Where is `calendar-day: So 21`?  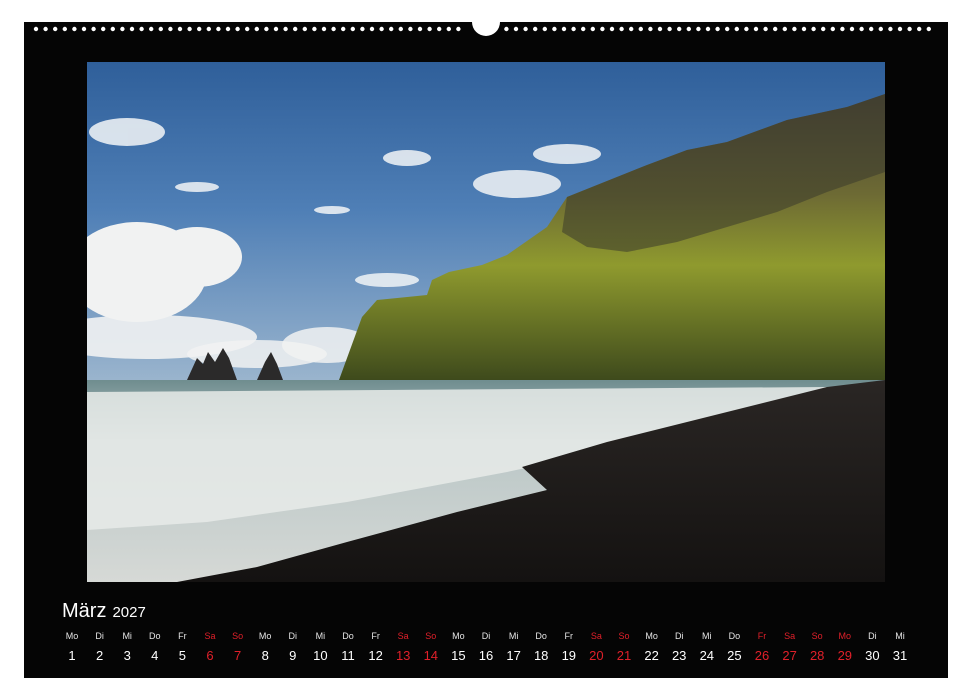 calendar-day: So 21 is located at coordinates (624, 646).